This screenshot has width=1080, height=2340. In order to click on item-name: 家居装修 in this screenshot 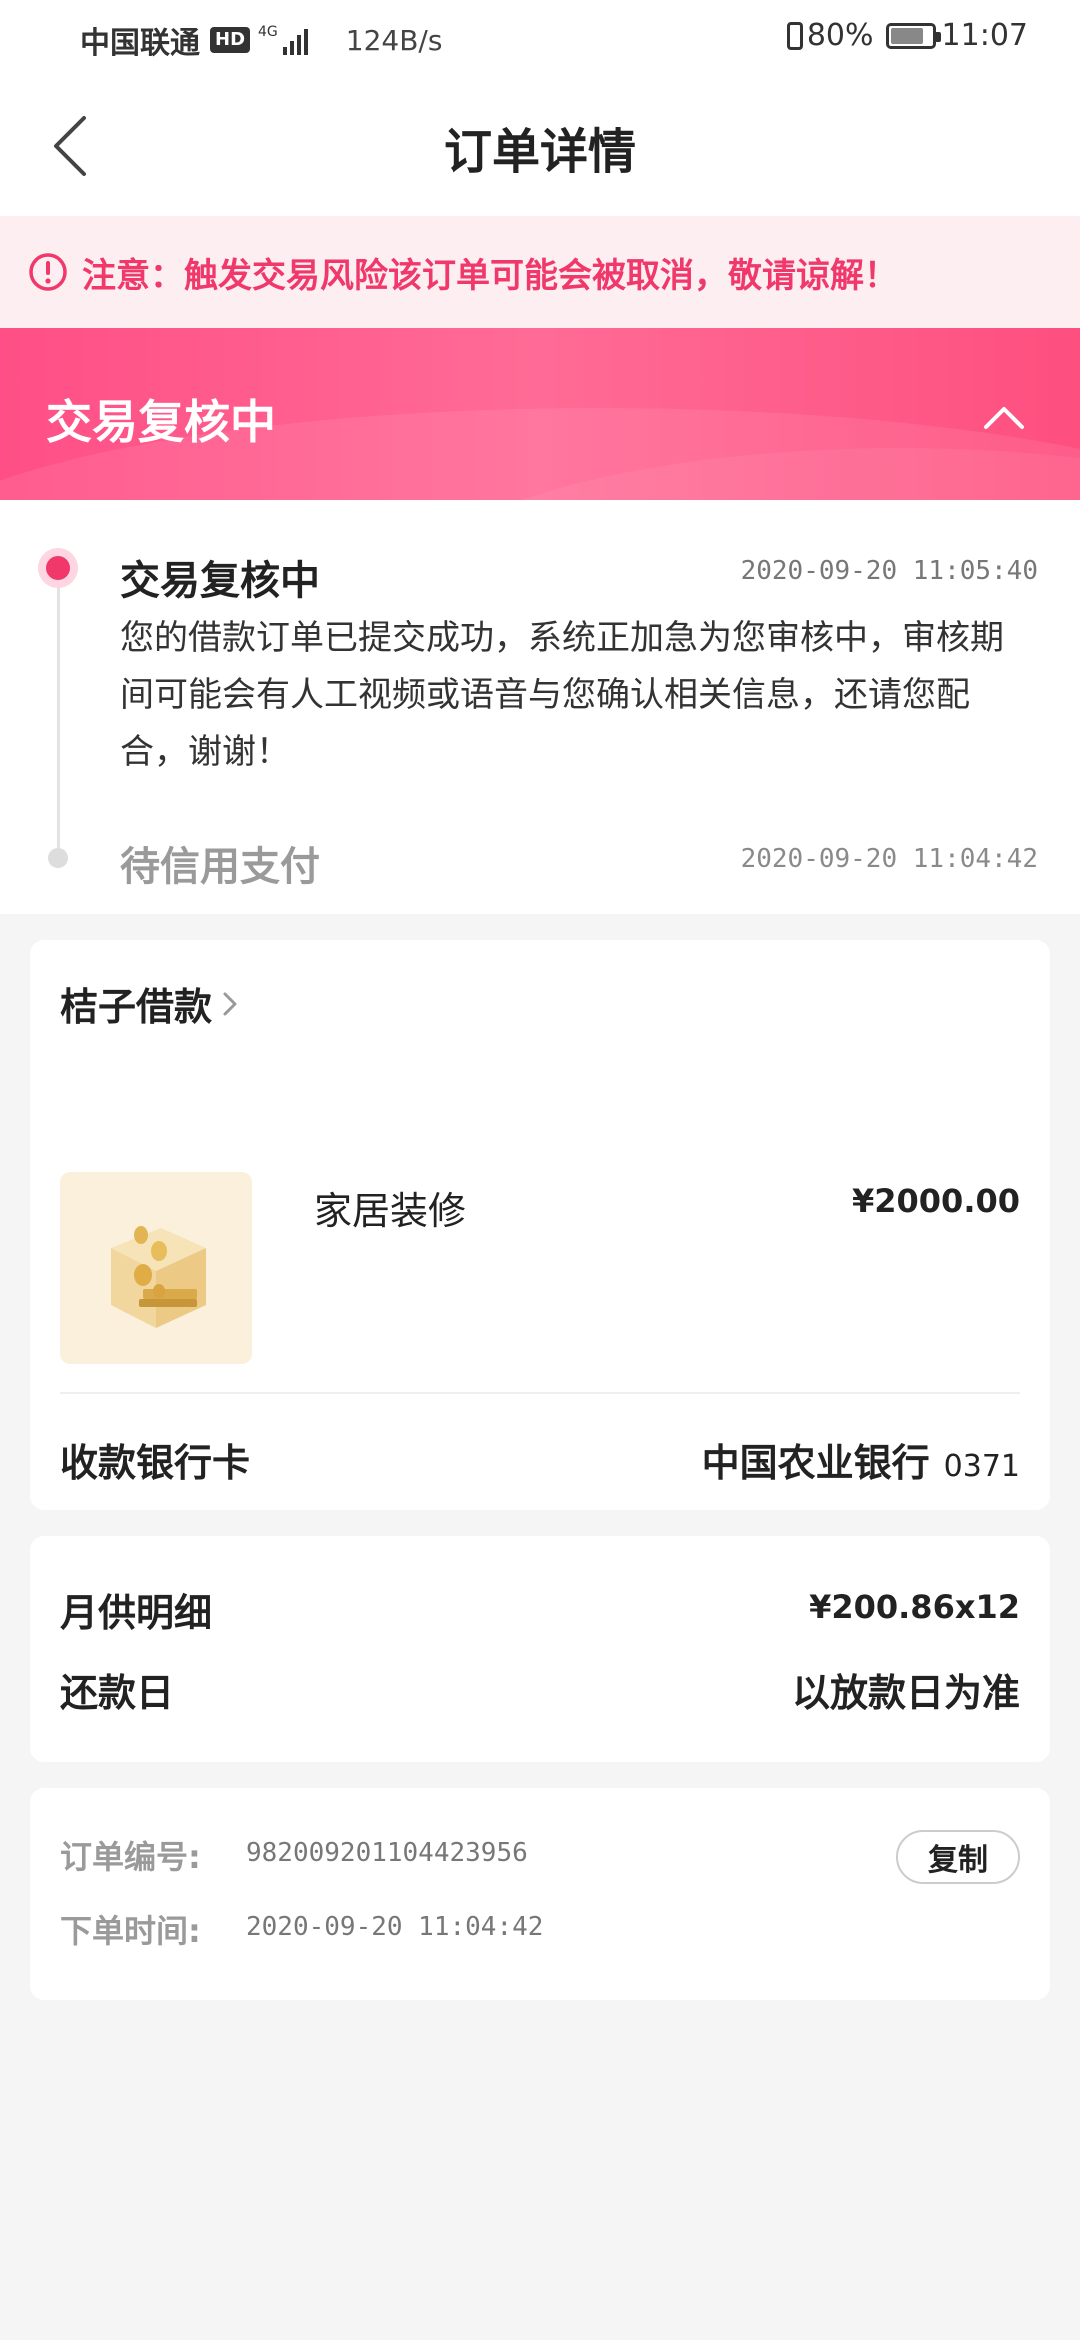, I will do `click(390, 1211)`.